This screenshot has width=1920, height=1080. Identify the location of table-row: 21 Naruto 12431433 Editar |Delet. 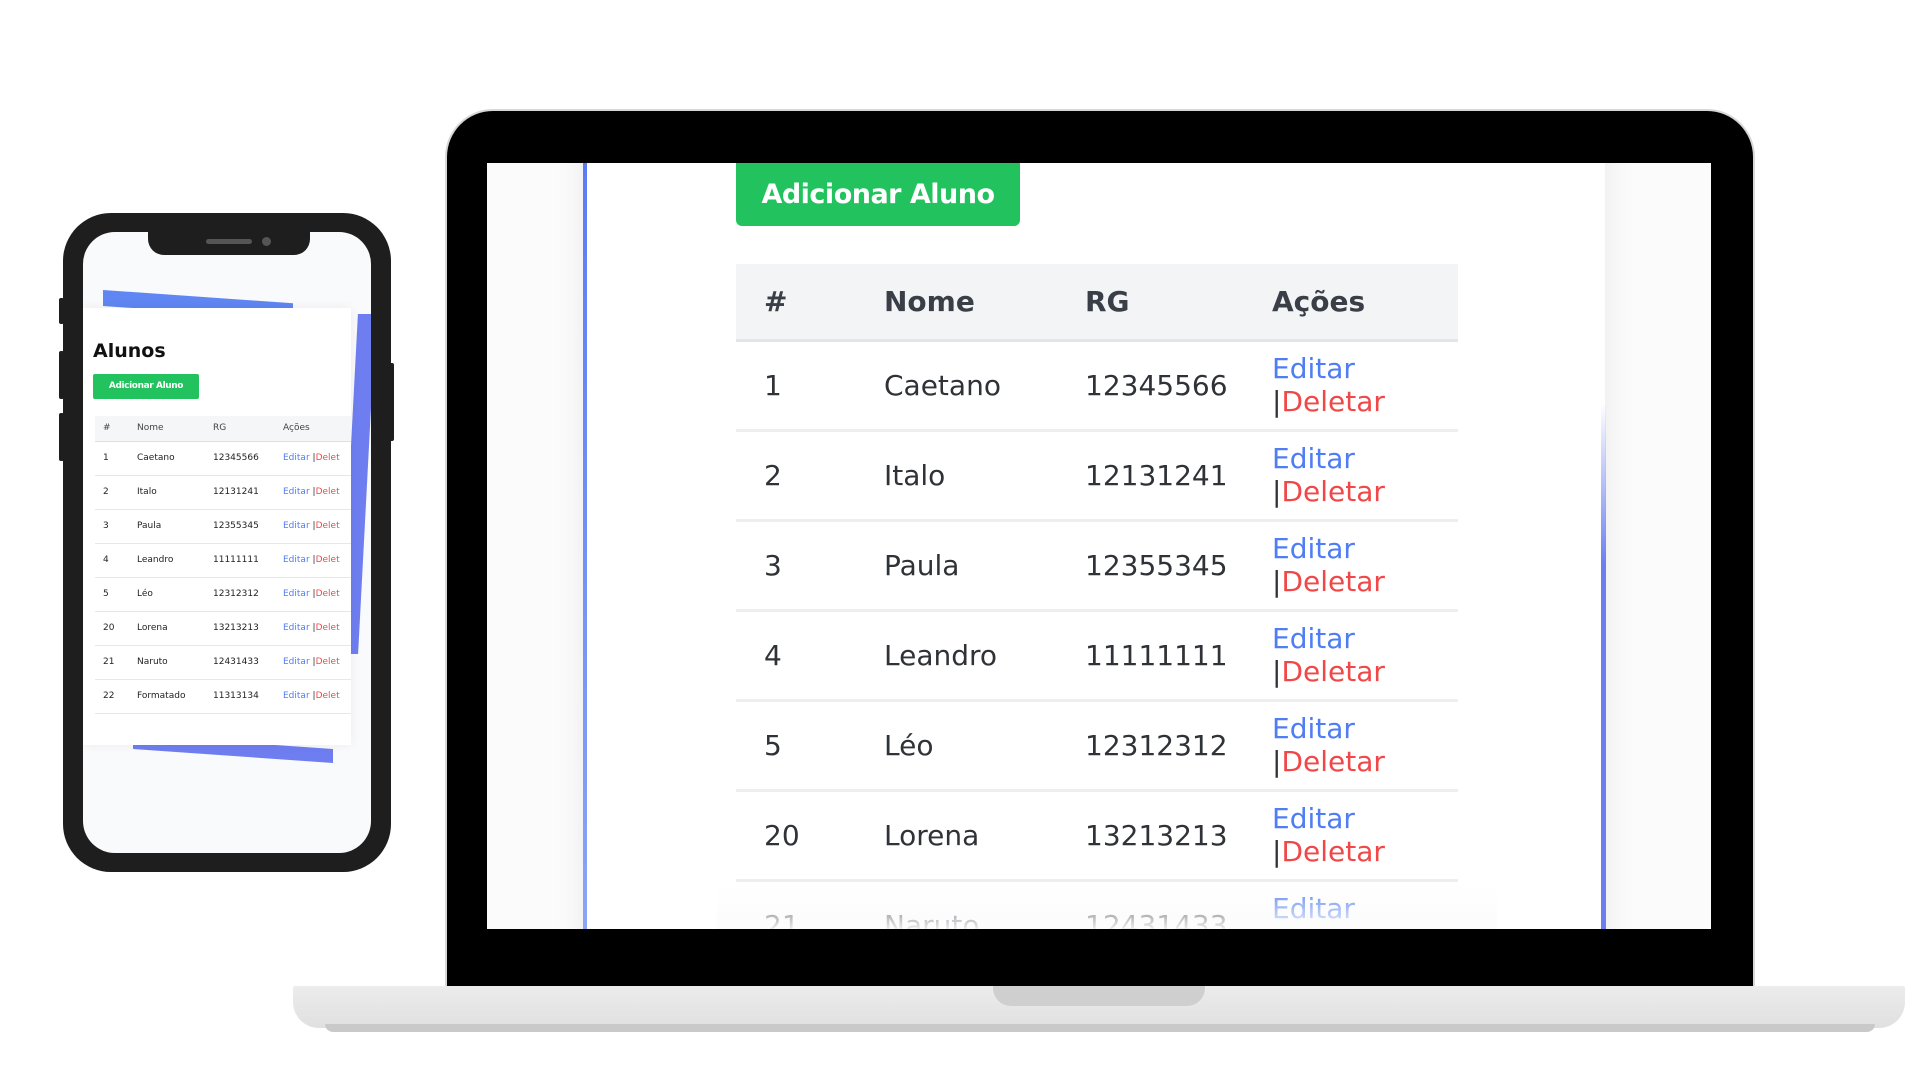
(223, 662).